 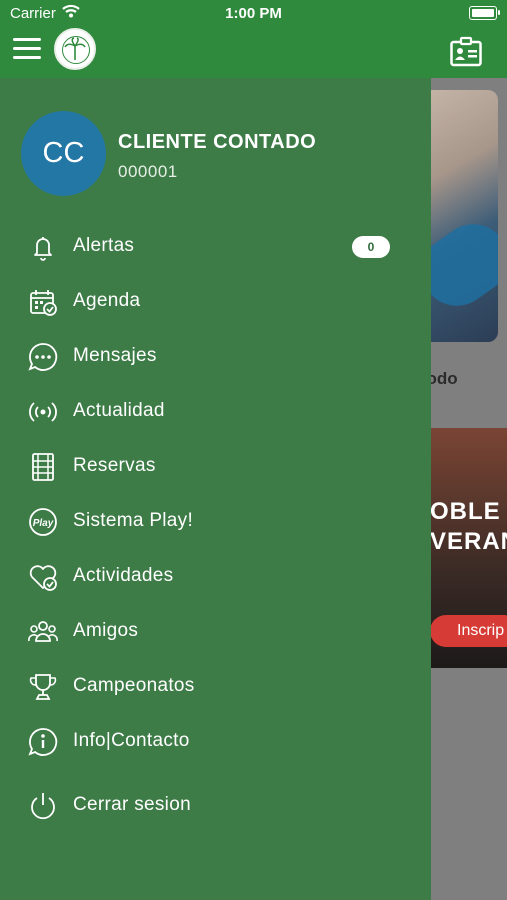 I want to click on menu-label-amigos: Amigos, so click(x=106, y=630).